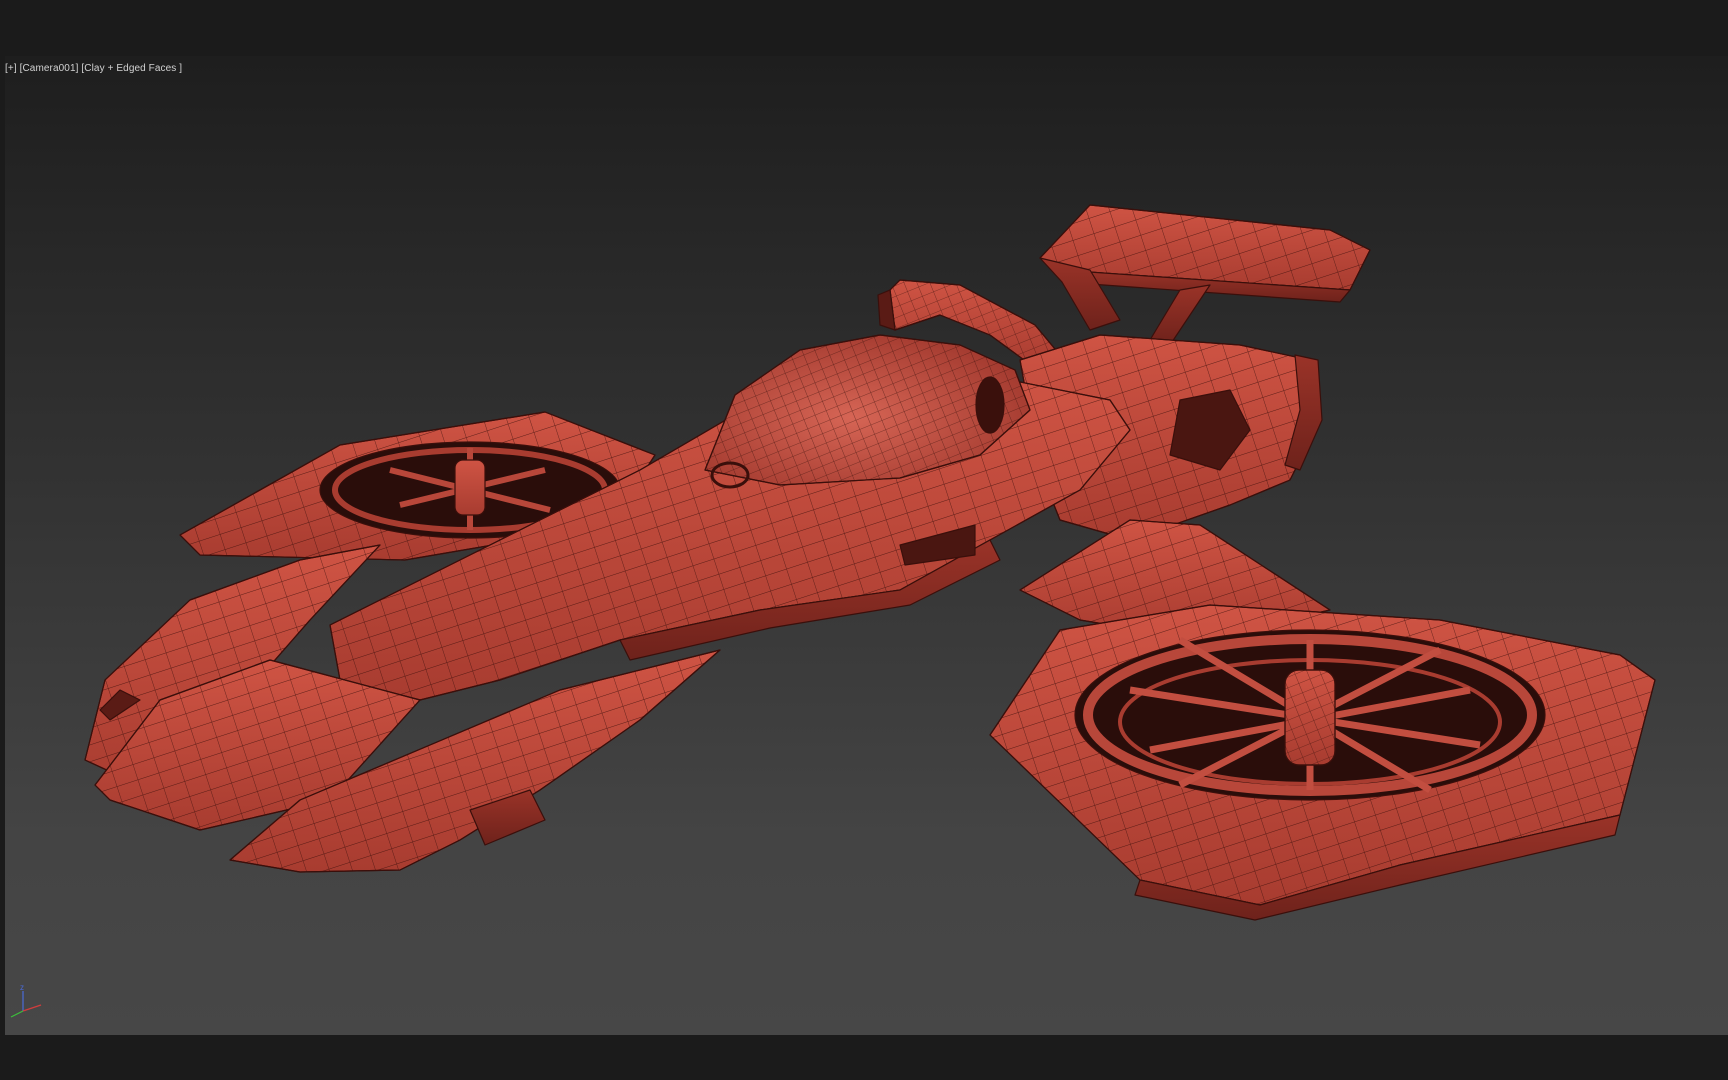  I want to click on axis-gizmo: z, so click(26, 1000).